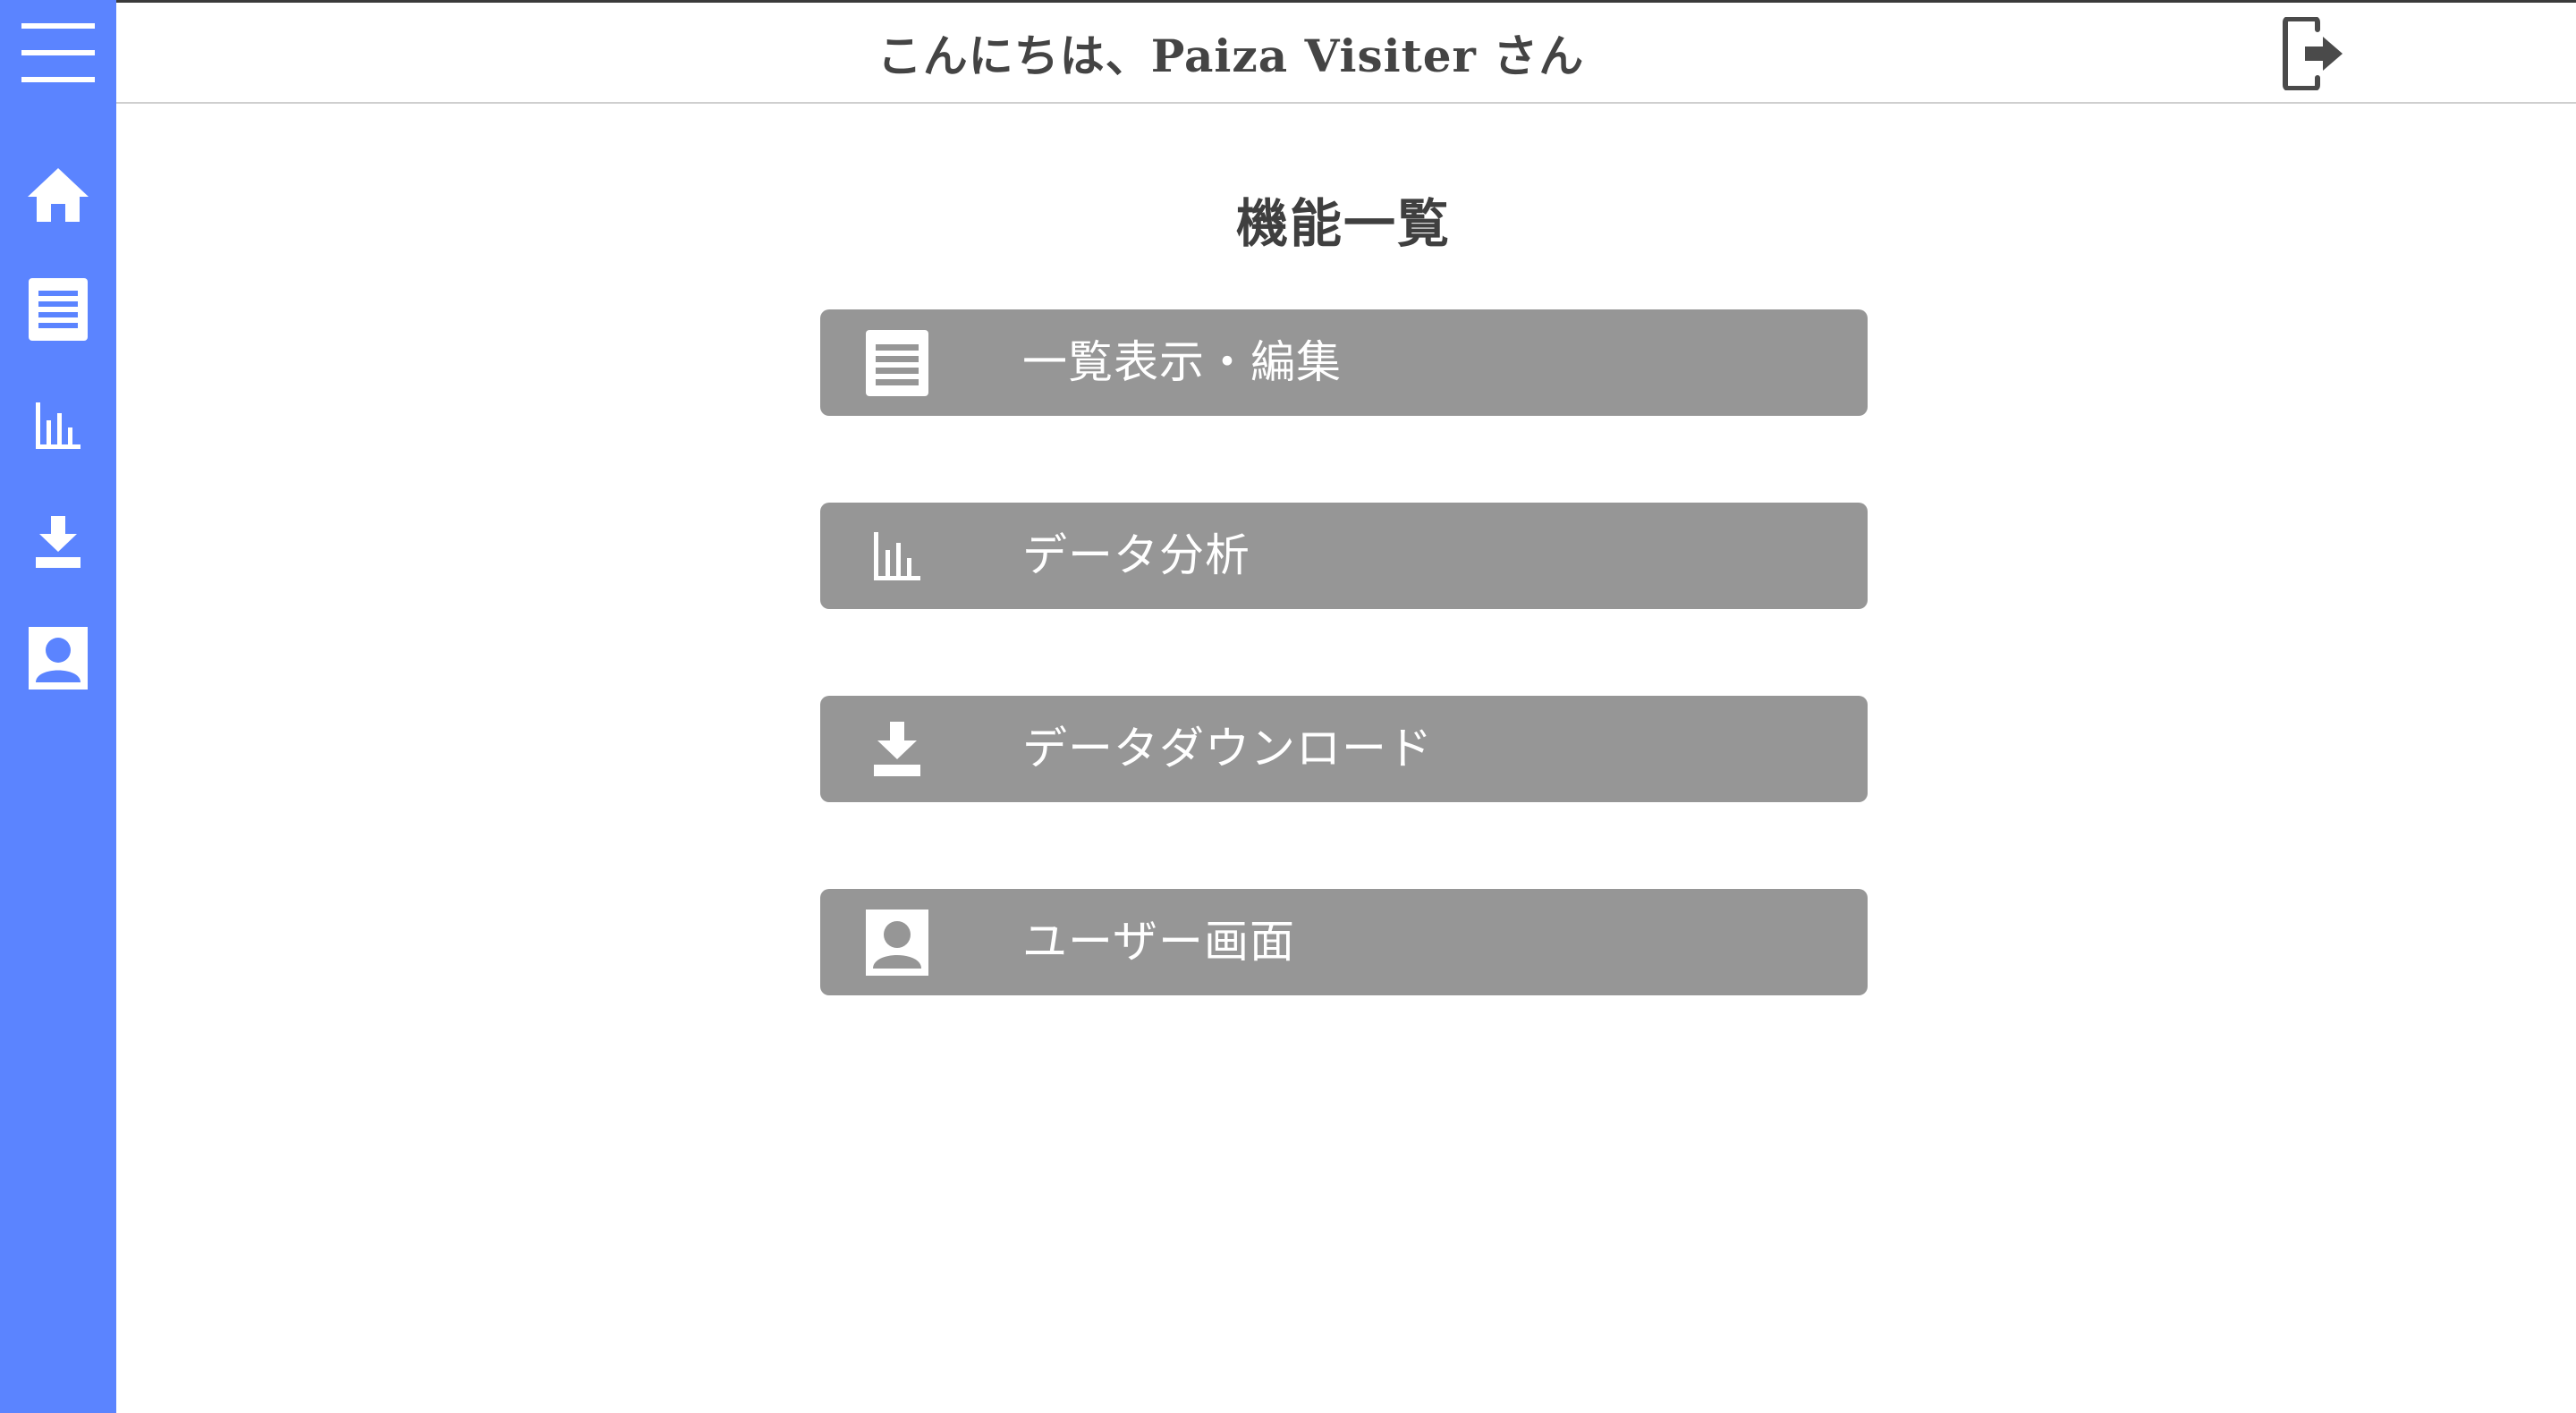  What do you see at coordinates (1344, 556) in the screenshot?
I see `data-analysis-button: データ分析` at bounding box center [1344, 556].